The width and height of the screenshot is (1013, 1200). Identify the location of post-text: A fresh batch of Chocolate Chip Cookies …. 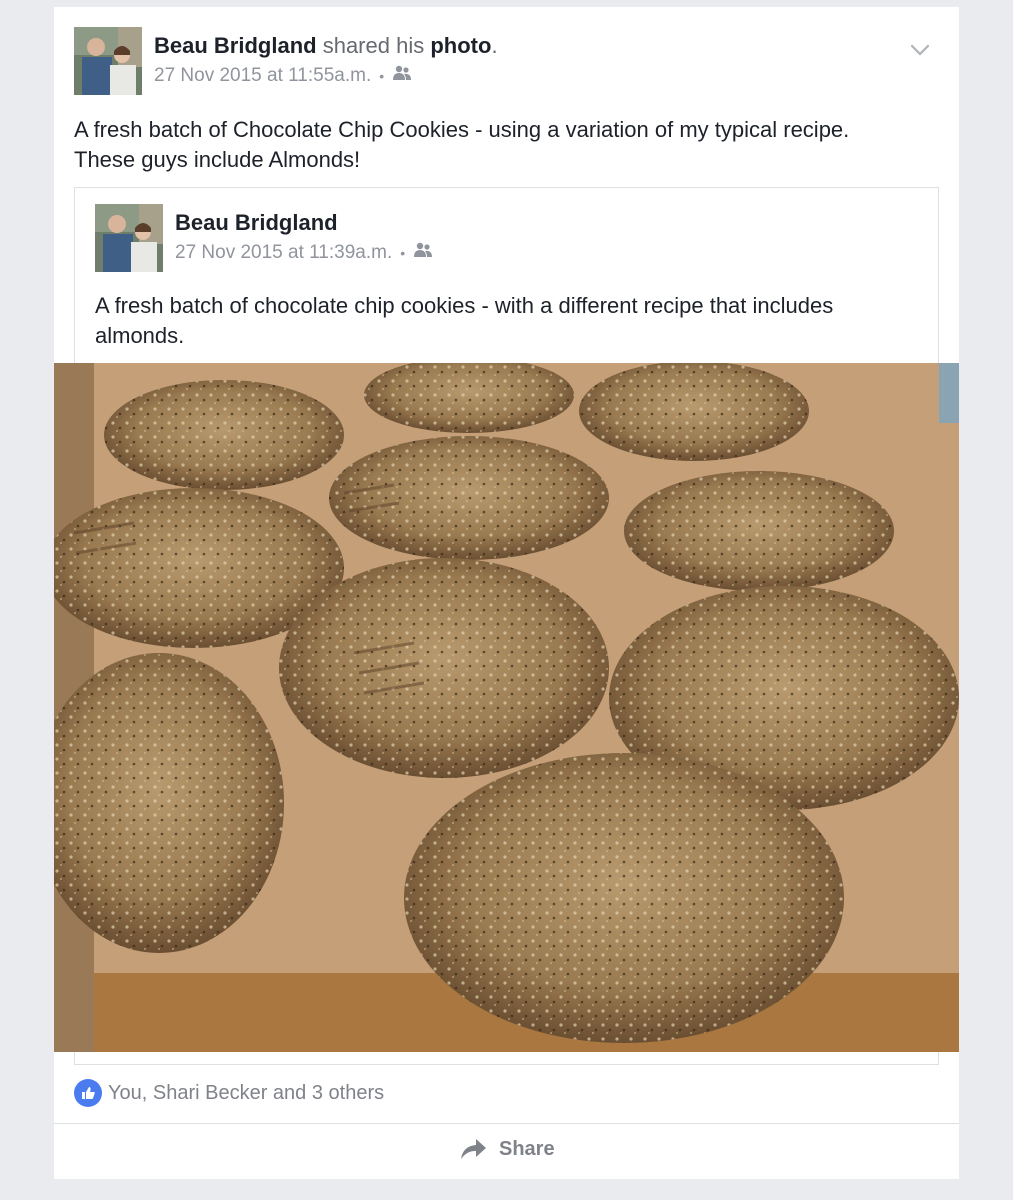
(504, 145).